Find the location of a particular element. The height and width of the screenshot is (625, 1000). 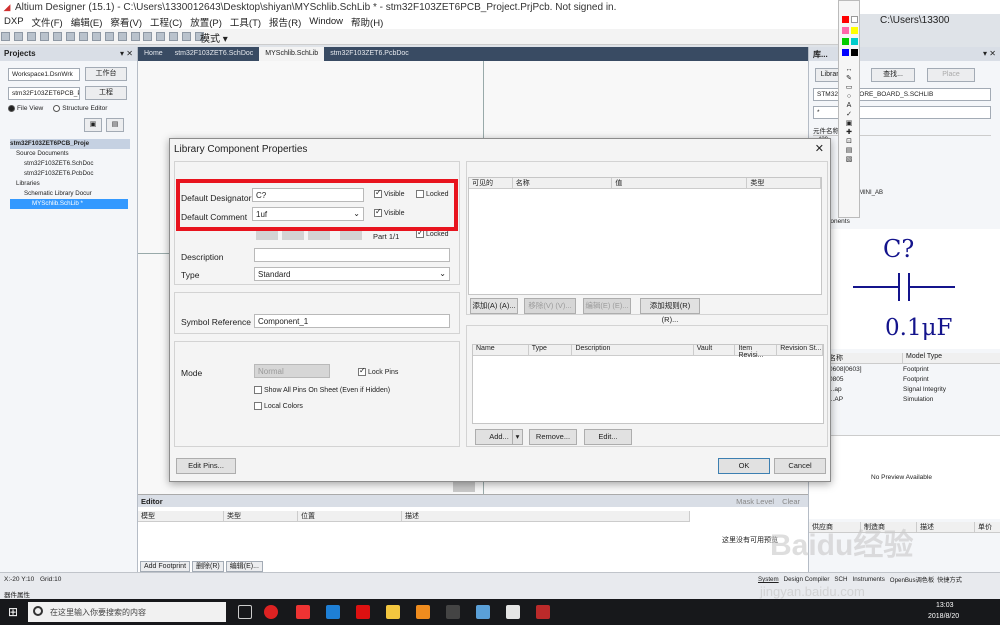

sch-tab: SCH is located at coordinates (840, 579).